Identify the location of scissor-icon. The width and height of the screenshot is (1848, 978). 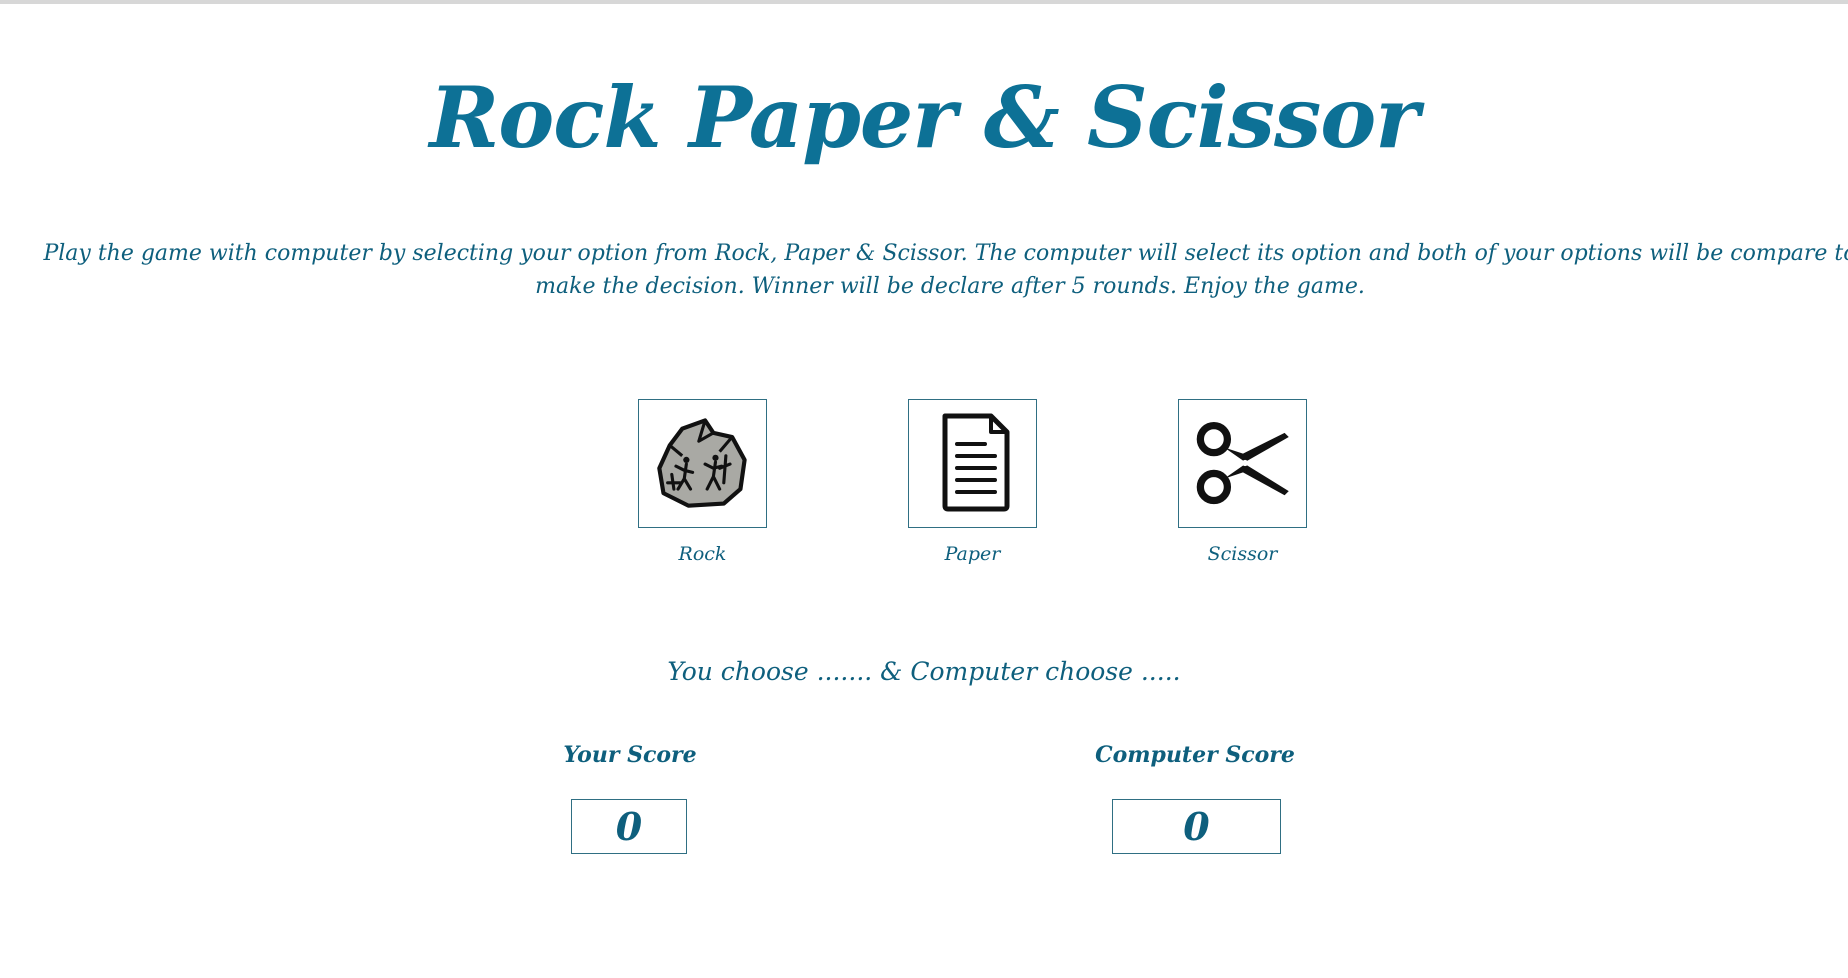
(1243, 464).